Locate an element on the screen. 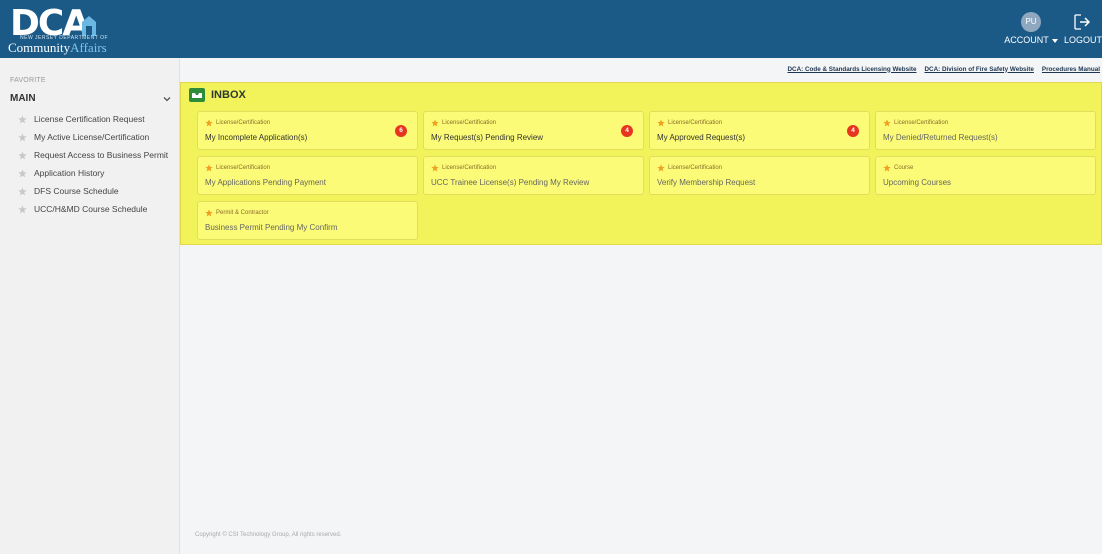  logo-sub-prefix: Community is located at coordinates (39, 47).